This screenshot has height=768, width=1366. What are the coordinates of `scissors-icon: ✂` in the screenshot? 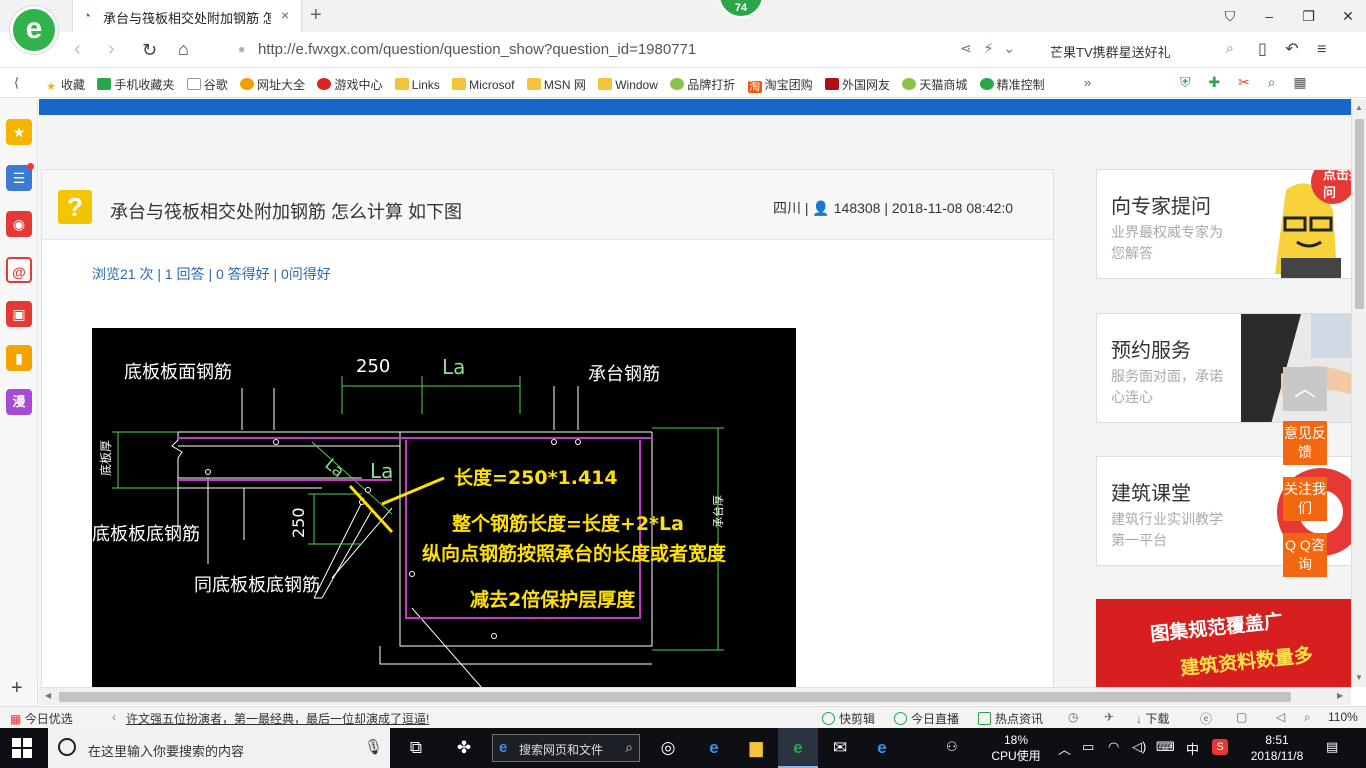 It's located at (1244, 82).